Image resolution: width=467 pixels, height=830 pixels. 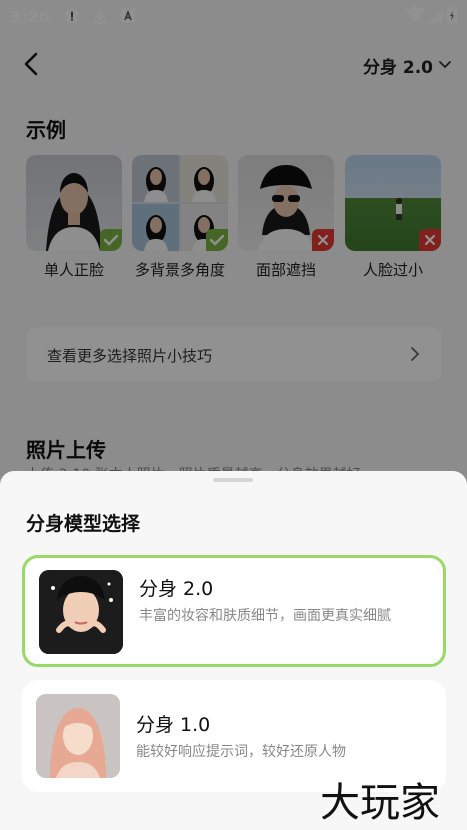 What do you see at coordinates (241, 752) in the screenshot?
I see `model-1-0-desc: 能较好响应提示词，较好还原人物` at bounding box center [241, 752].